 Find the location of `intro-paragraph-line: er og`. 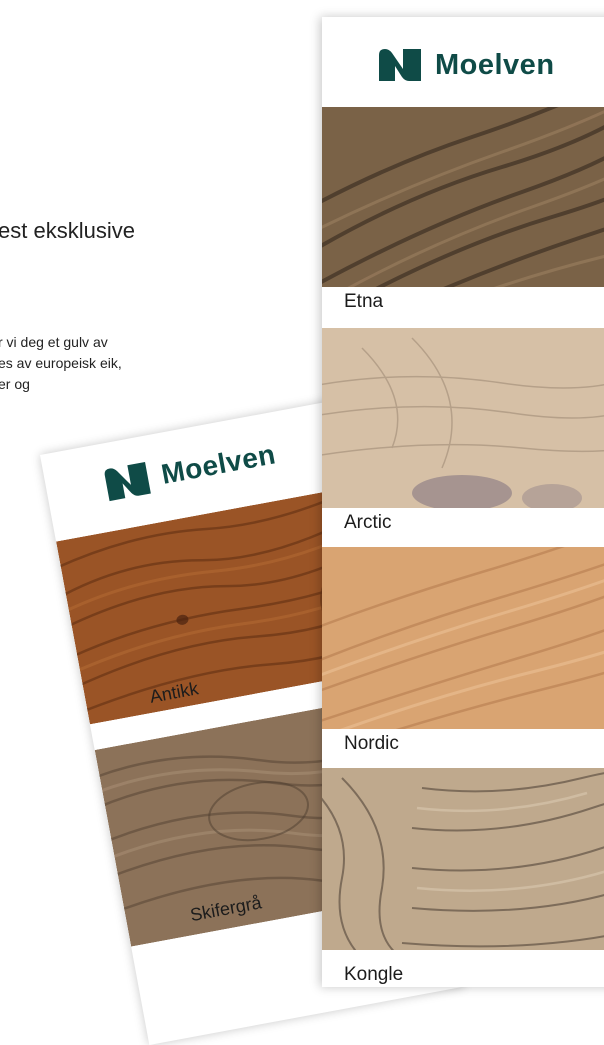

intro-paragraph-line: er og is located at coordinates (15, 384).